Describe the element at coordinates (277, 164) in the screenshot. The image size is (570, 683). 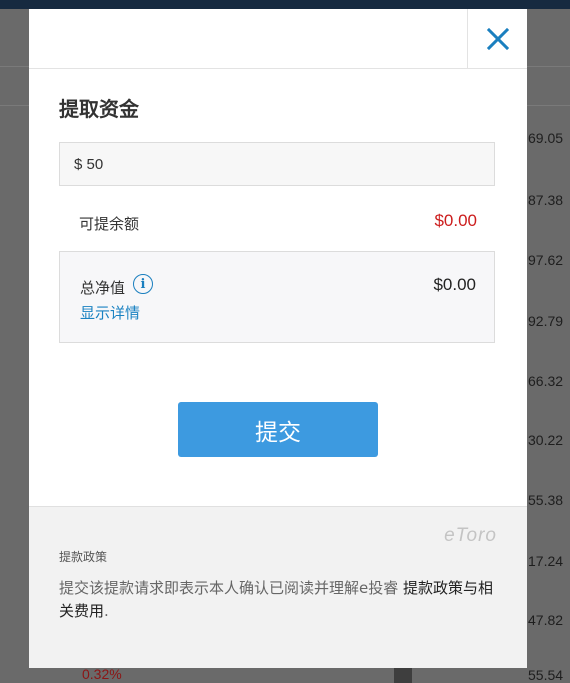
I see `amount-input` at that location.